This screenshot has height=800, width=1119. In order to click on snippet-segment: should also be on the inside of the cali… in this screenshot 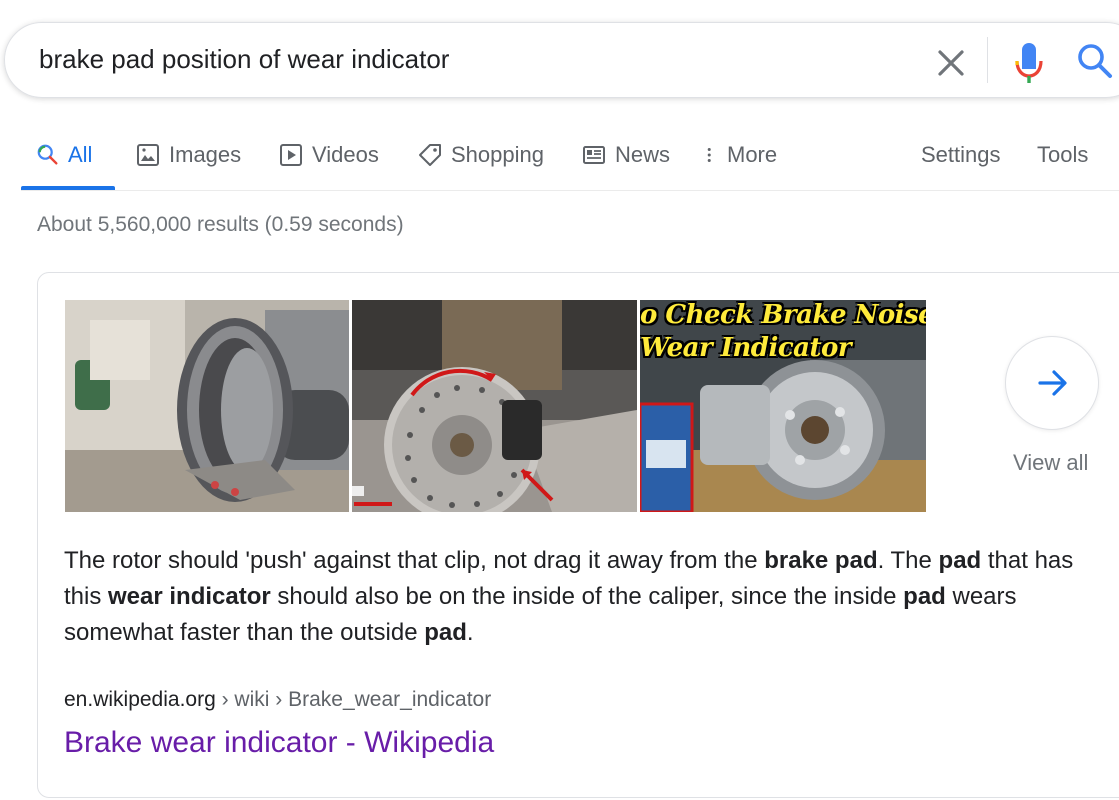, I will do `click(587, 596)`.